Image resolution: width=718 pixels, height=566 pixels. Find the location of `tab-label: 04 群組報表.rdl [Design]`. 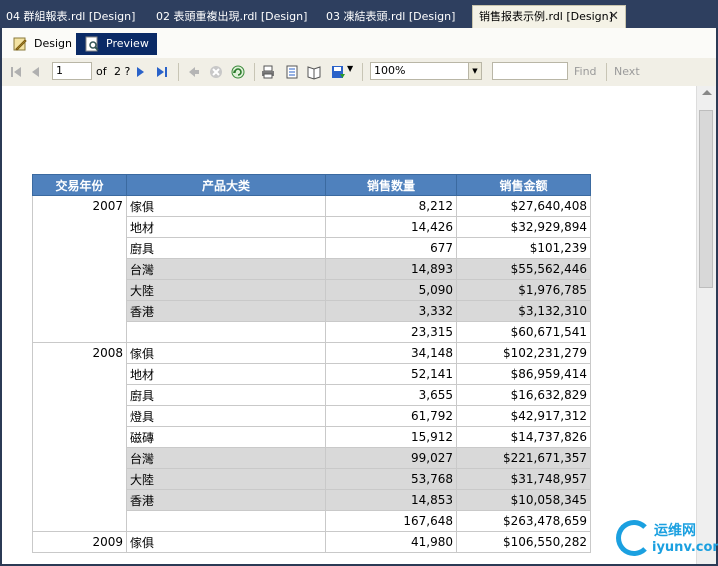

tab-label: 04 群組報表.rdl [Design] is located at coordinates (71, 16).